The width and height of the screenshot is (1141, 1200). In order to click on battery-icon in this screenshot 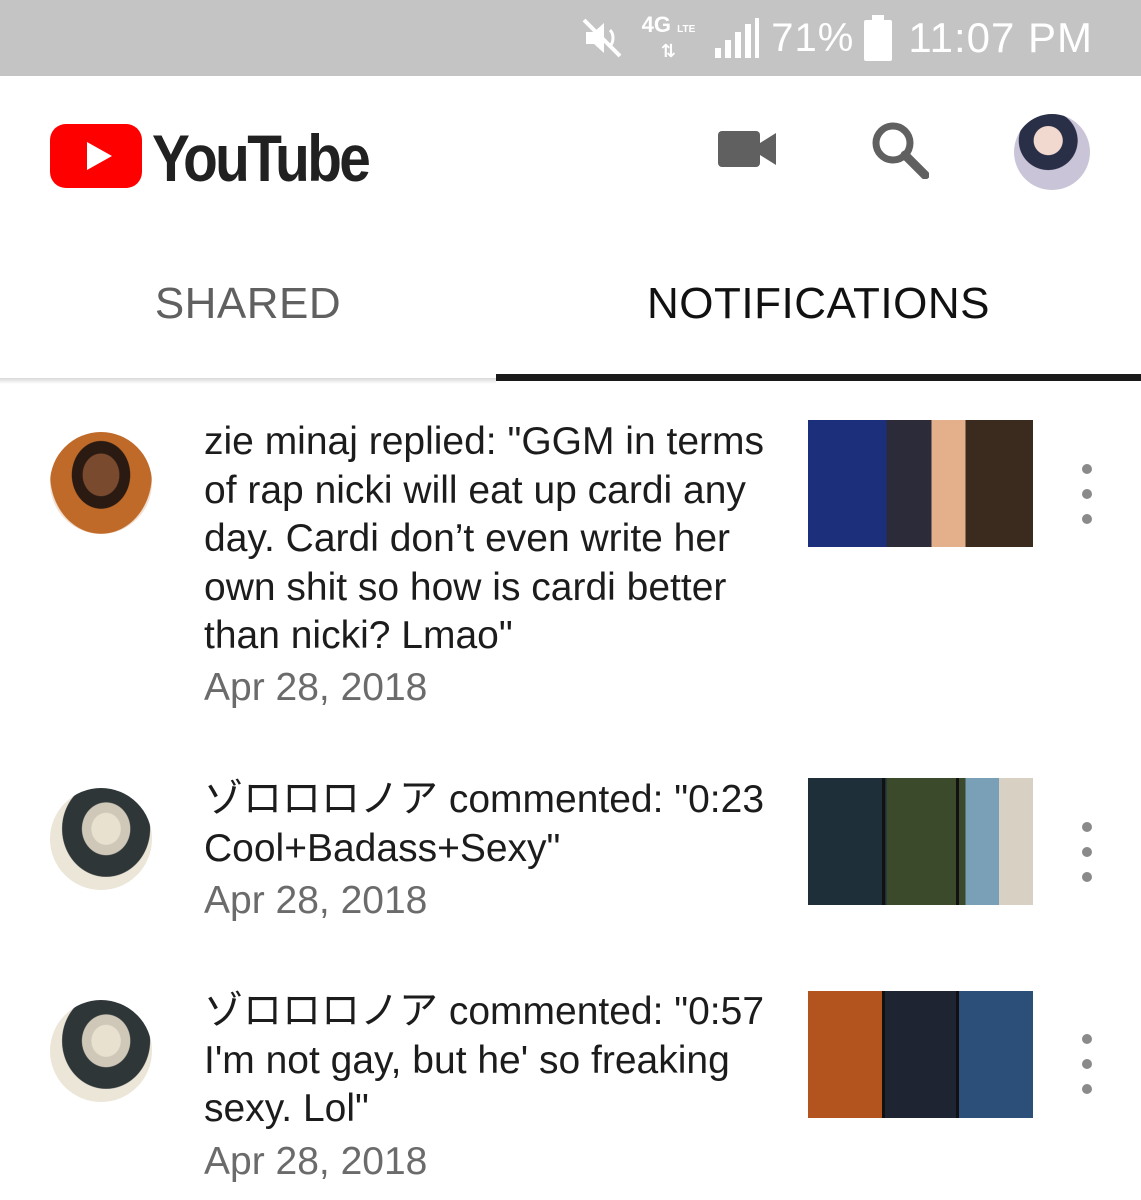, I will do `click(878, 38)`.